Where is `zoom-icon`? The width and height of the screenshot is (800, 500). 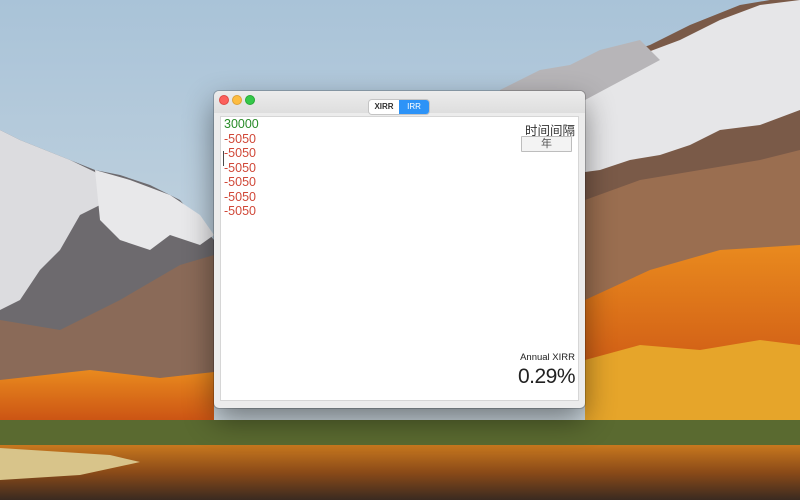 zoom-icon is located at coordinates (250, 100).